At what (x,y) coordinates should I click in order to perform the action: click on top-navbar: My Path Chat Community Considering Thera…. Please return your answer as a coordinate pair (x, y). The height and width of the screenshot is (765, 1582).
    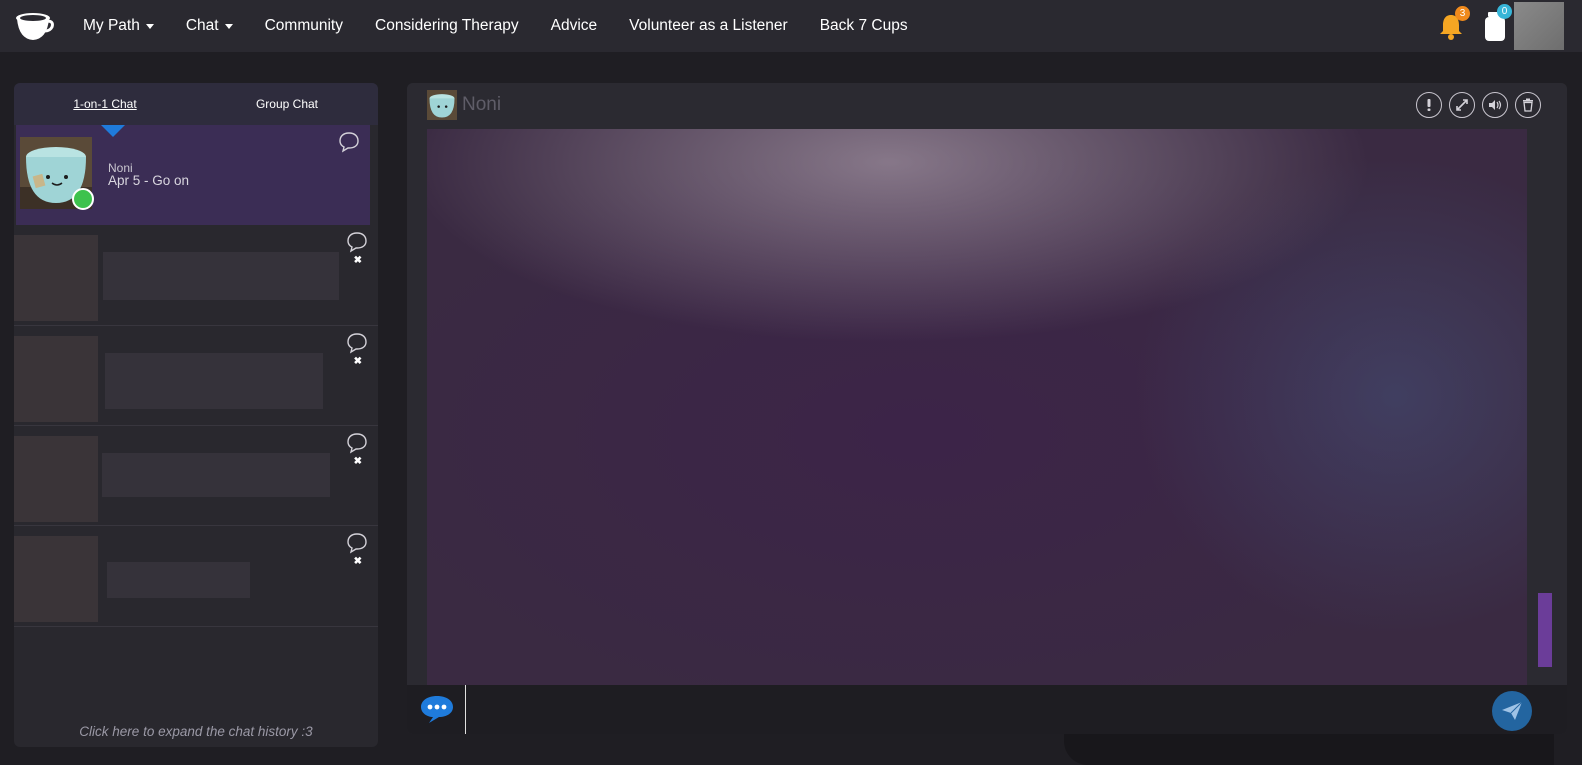
    Looking at the image, I should click on (791, 26).